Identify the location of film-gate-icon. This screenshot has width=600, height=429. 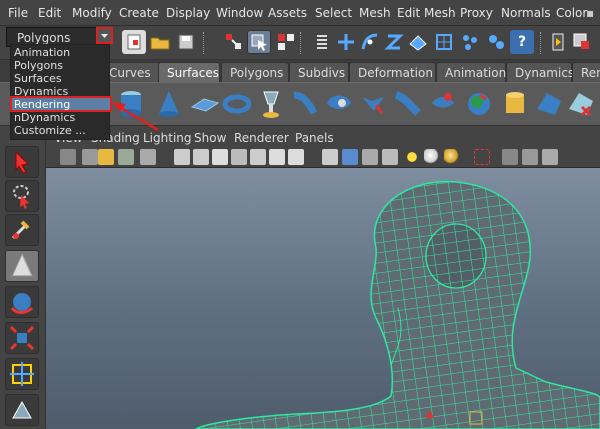
(201, 157).